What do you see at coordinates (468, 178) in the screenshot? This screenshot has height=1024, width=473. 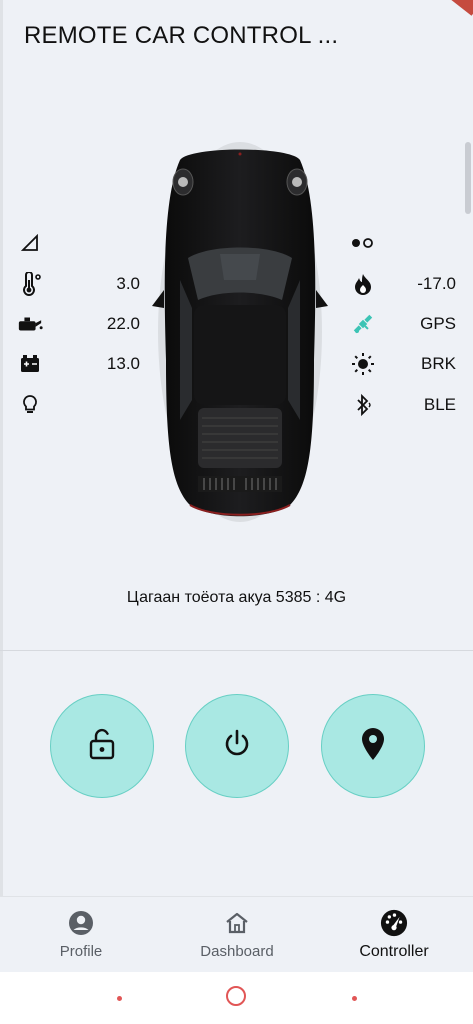 I see `scrollbar` at bounding box center [468, 178].